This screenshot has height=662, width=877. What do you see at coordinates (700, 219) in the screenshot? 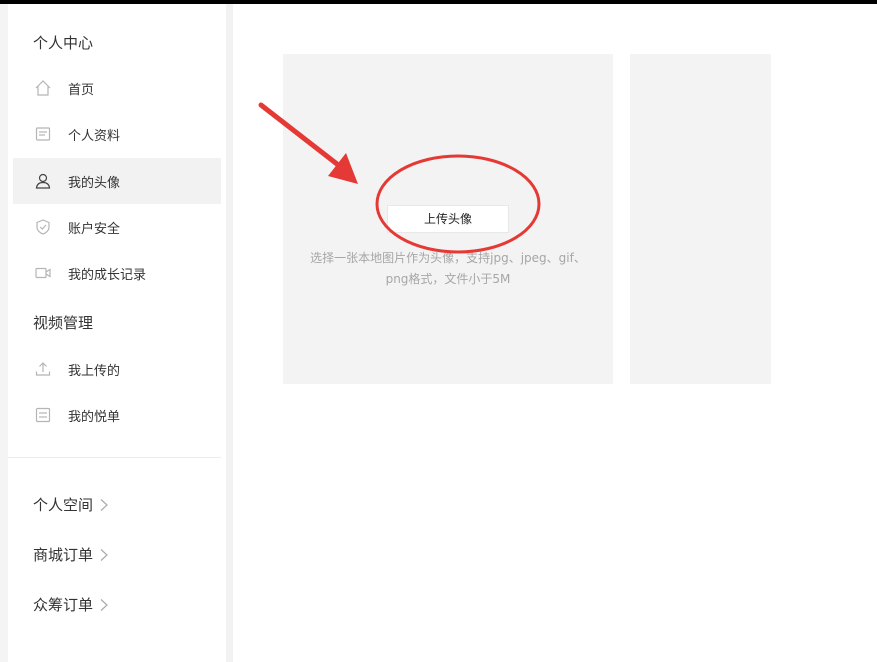
I see `avatar-preview-panel` at bounding box center [700, 219].